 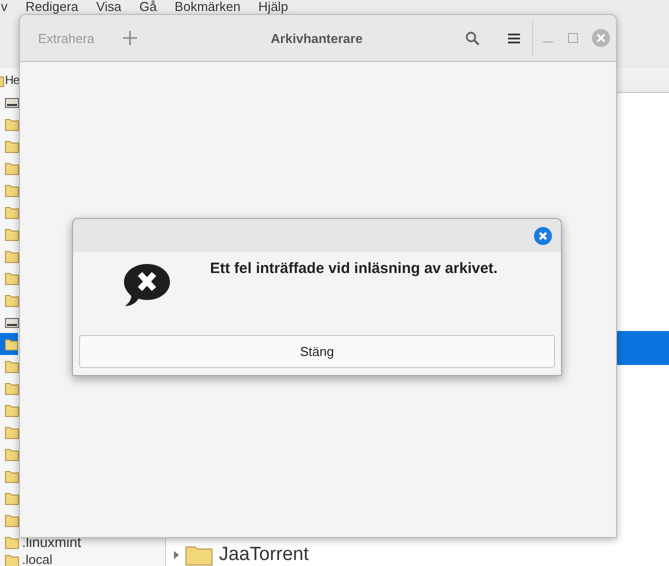 What do you see at coordinates (12, 80) in the screenshot?
I see `sidebar-item: He` at bounding box center [12, 80].